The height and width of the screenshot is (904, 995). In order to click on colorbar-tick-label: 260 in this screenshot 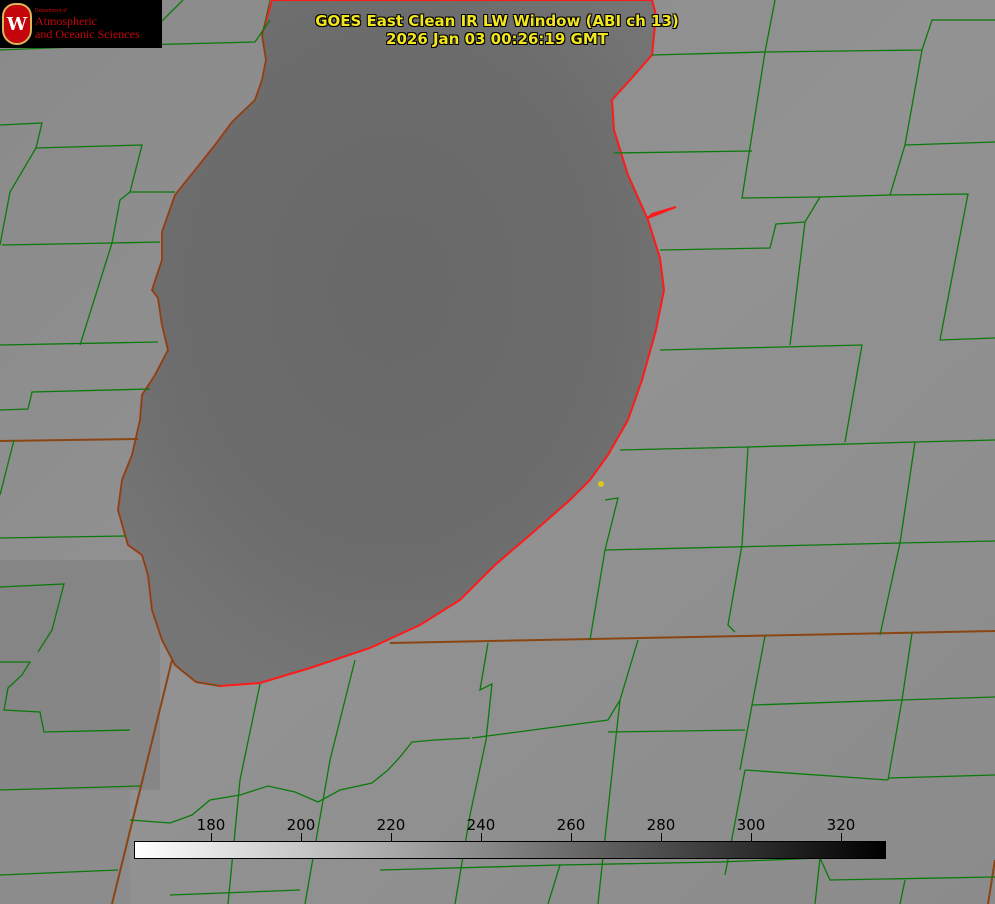, I will do `click(571, 825)`.